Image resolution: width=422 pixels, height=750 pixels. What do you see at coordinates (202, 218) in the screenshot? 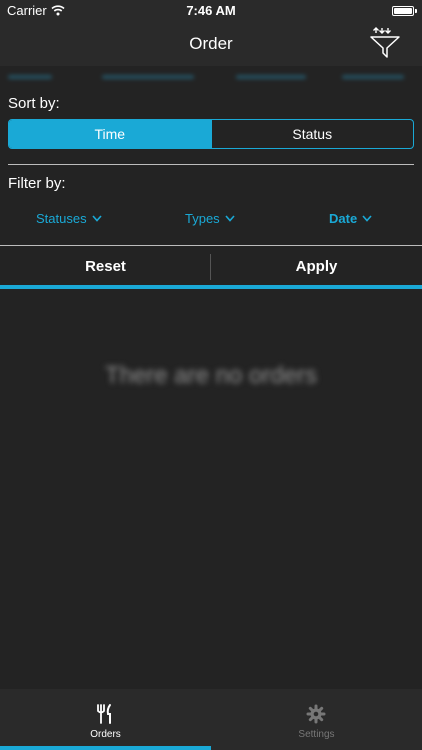
I see `filter-types-label: Types` at bounding box center [202, 218].